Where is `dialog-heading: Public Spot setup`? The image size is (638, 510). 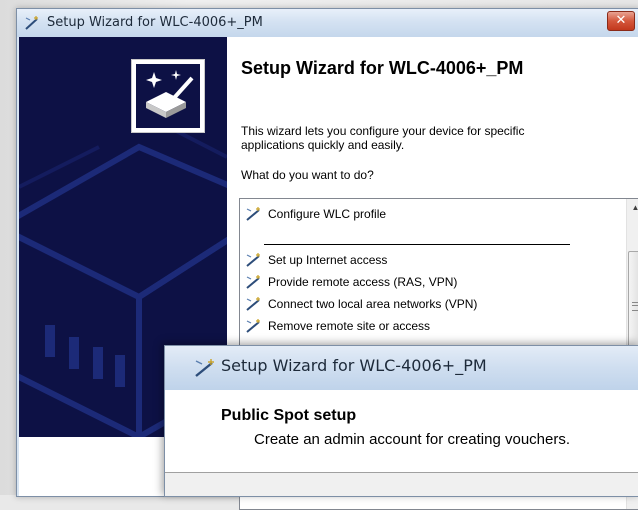
dialog-heading: Public Spot setup is located at coordinates (289, 415).